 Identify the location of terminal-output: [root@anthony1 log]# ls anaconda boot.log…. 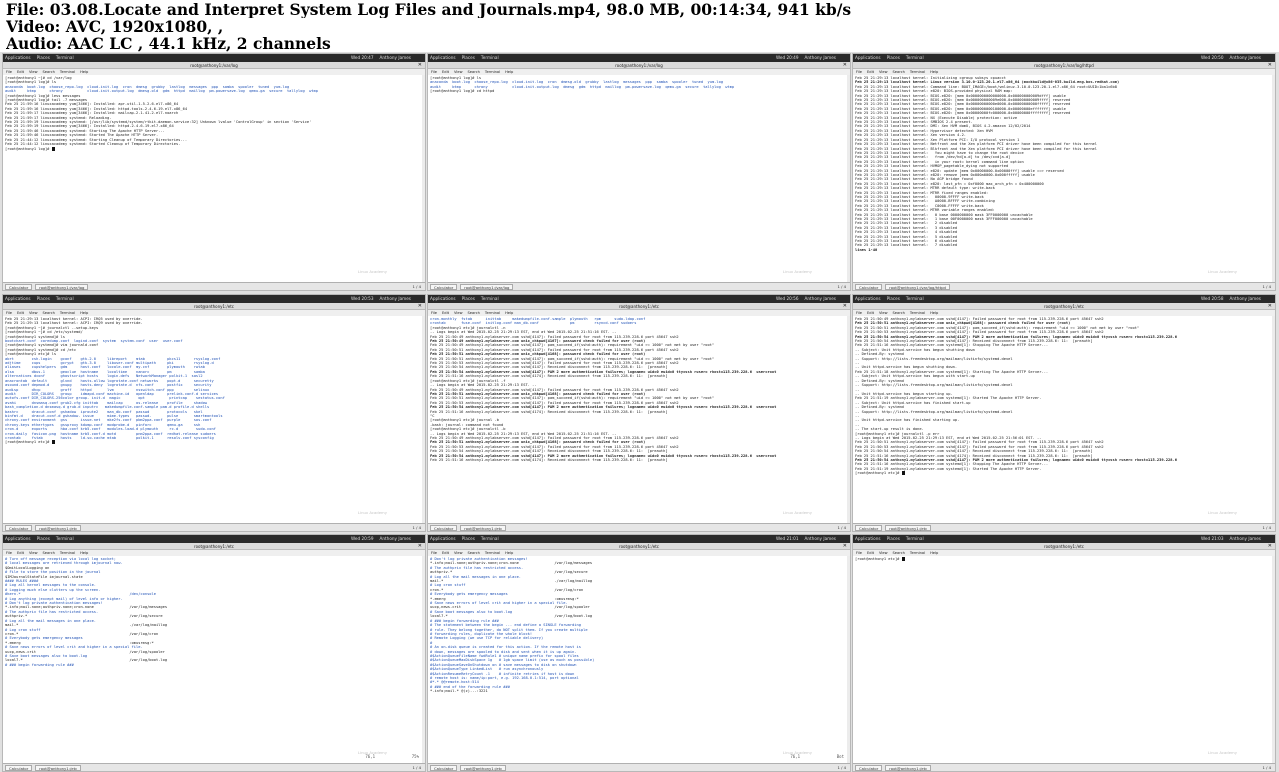
(639, 178).